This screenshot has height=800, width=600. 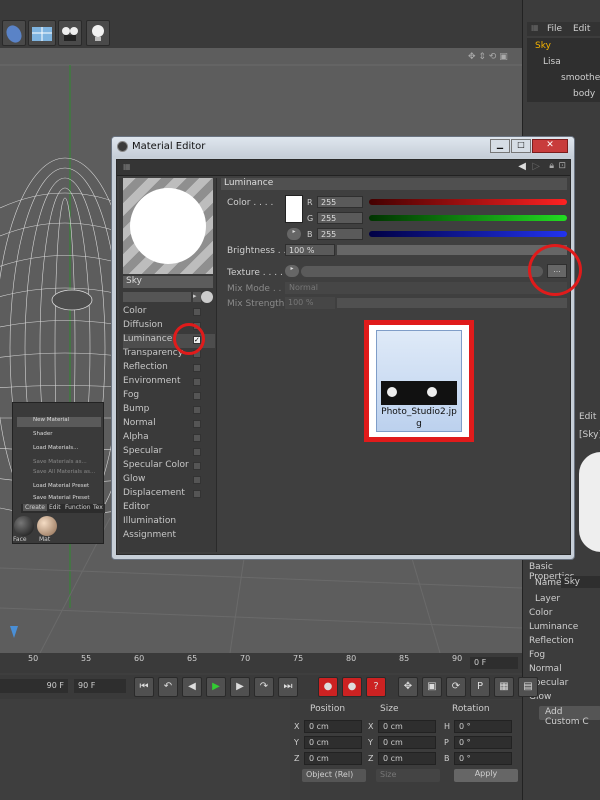 What do you see at coordinates (169, 369) in the screenshot?
I see `channel-reflection: Reflection` at bounding box center [169, 369].